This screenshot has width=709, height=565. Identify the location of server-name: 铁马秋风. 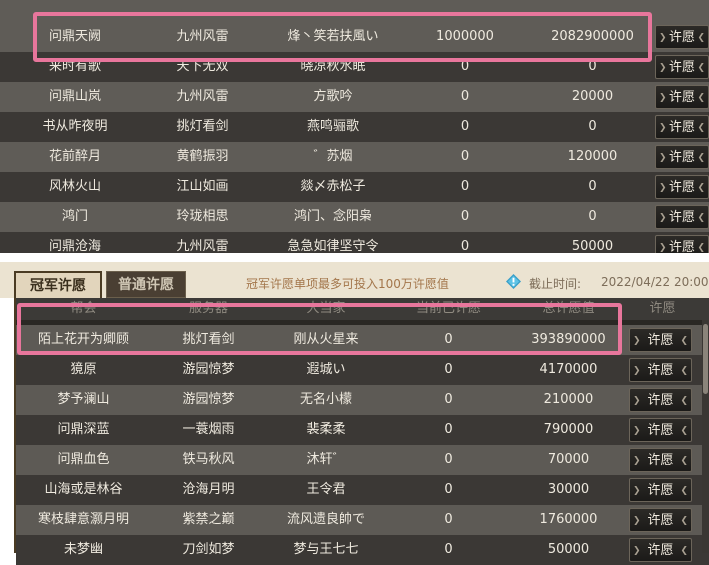
(208, 459).